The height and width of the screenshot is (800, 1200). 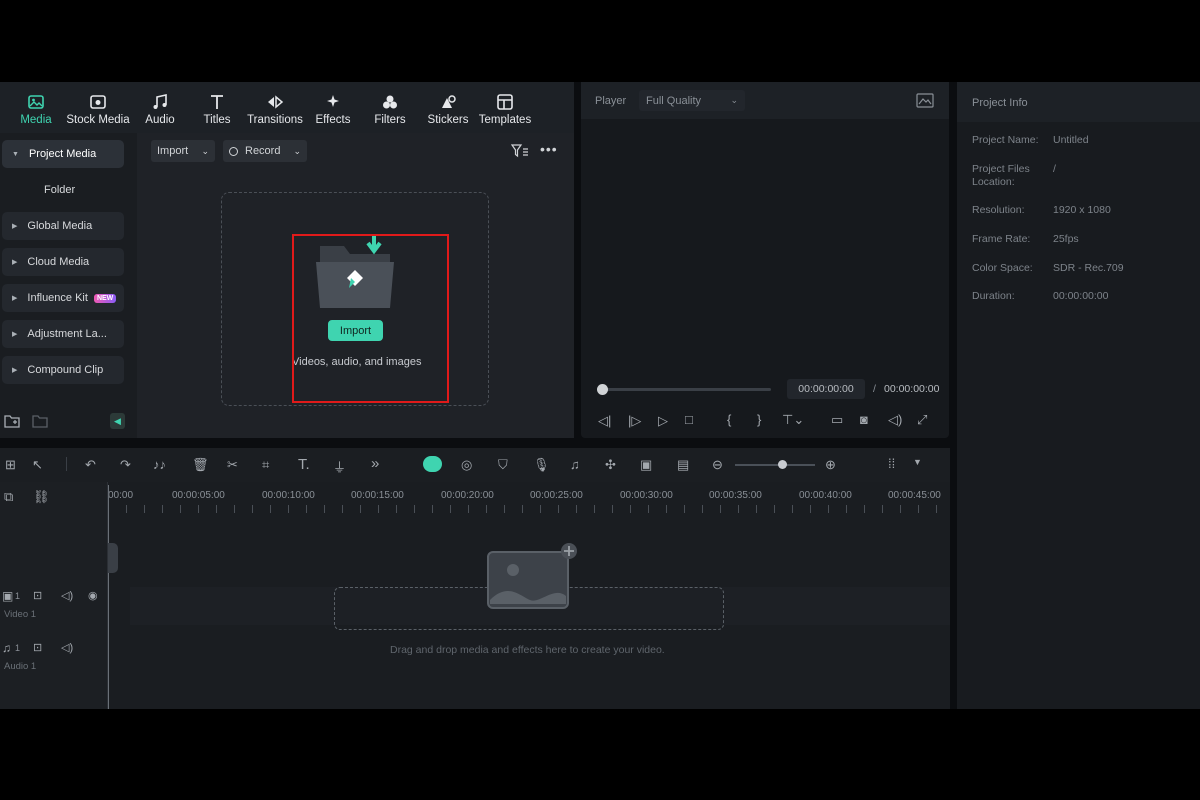 What do you see at coordinates (775, 465) in the screenshot?
I see `zoom-slider-track` at bounding box center [775, 465].